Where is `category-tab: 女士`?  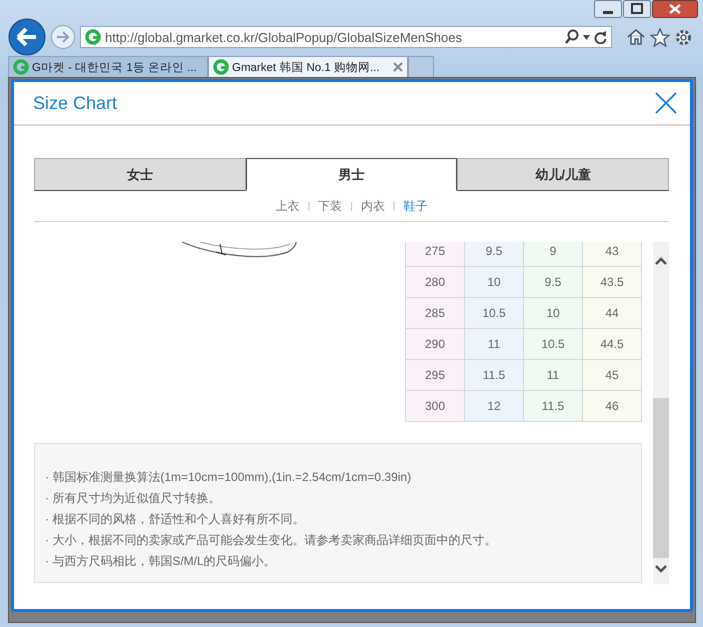
category-tab: 女士 is located at coordinates (140, 174).